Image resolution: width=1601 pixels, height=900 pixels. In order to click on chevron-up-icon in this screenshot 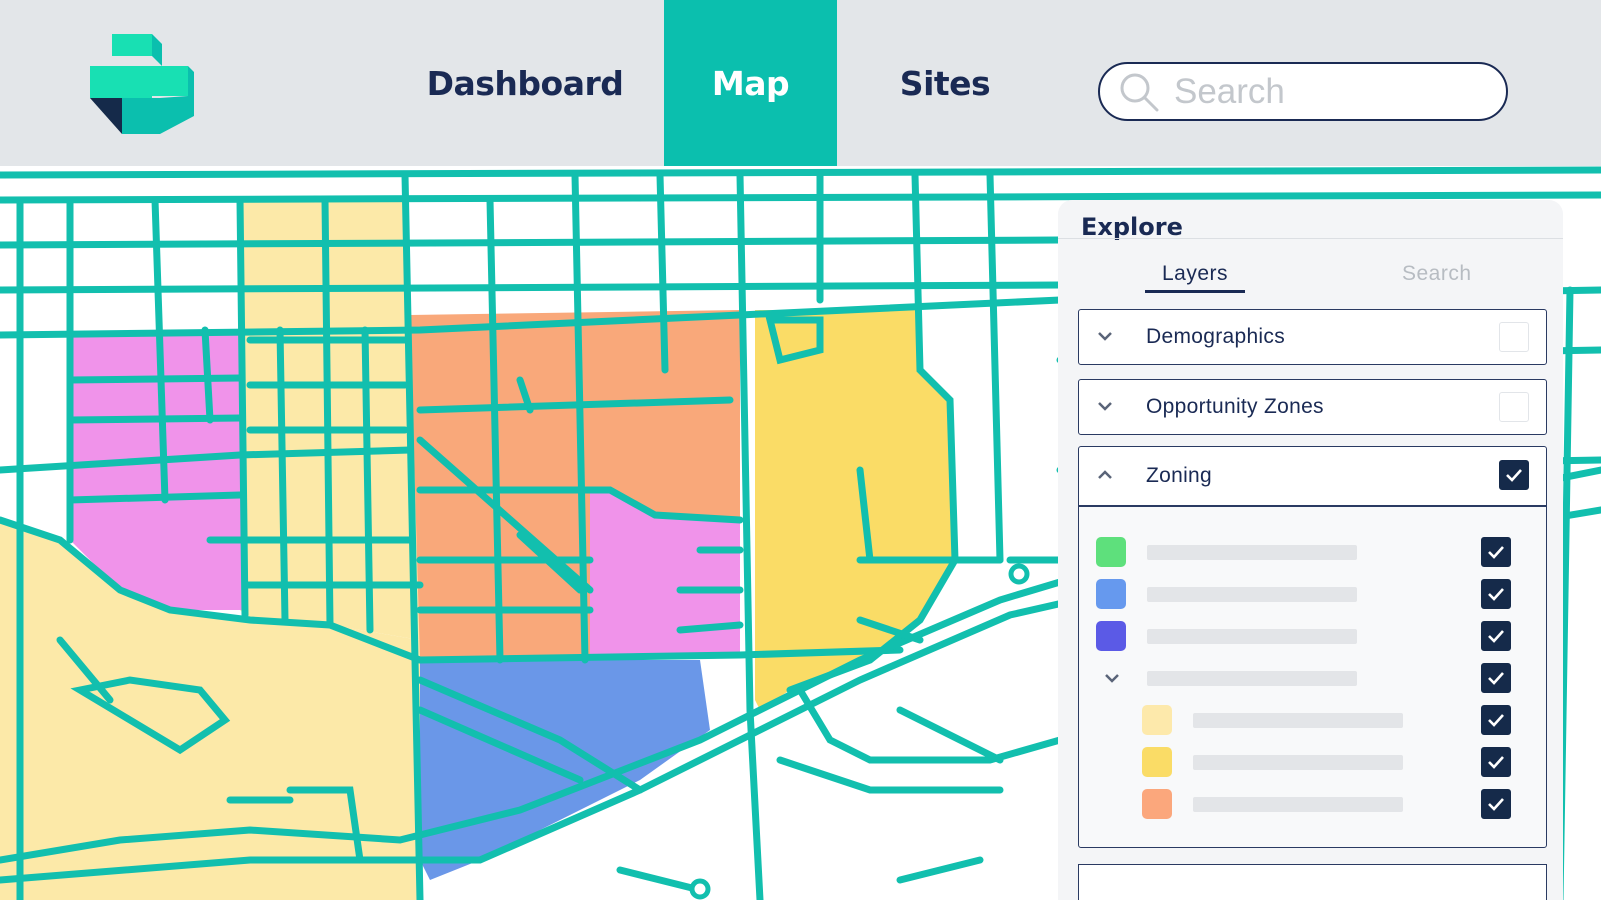, I will do `click(1105, 475)`.